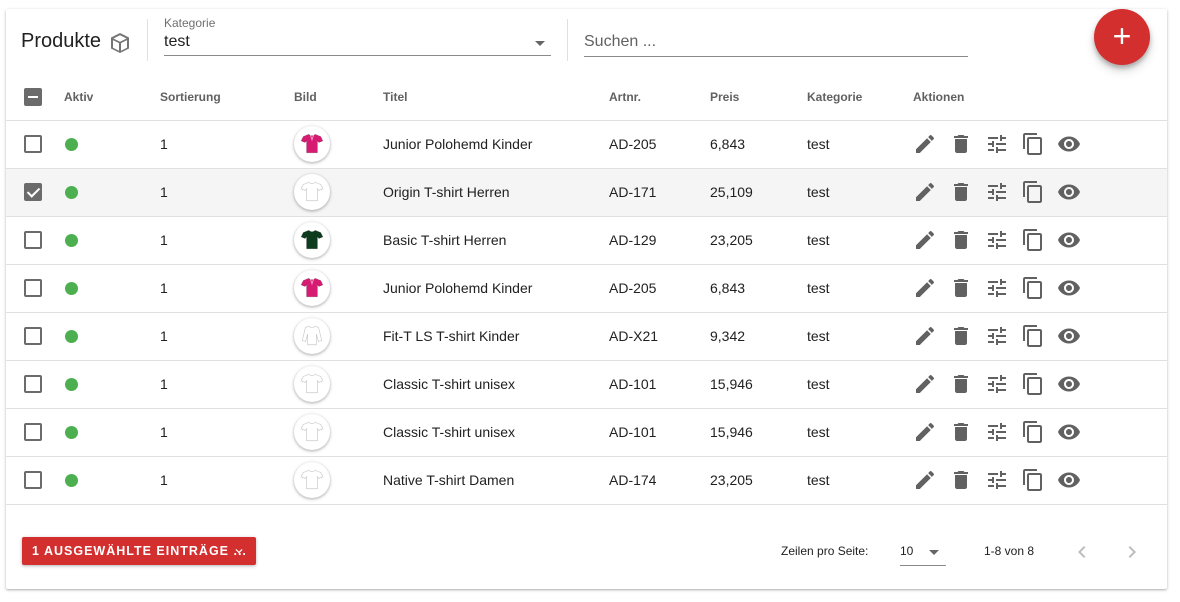  Describe the element at coordinates (71, 288) in the screenshot. I see `active-status-dot` at that location.